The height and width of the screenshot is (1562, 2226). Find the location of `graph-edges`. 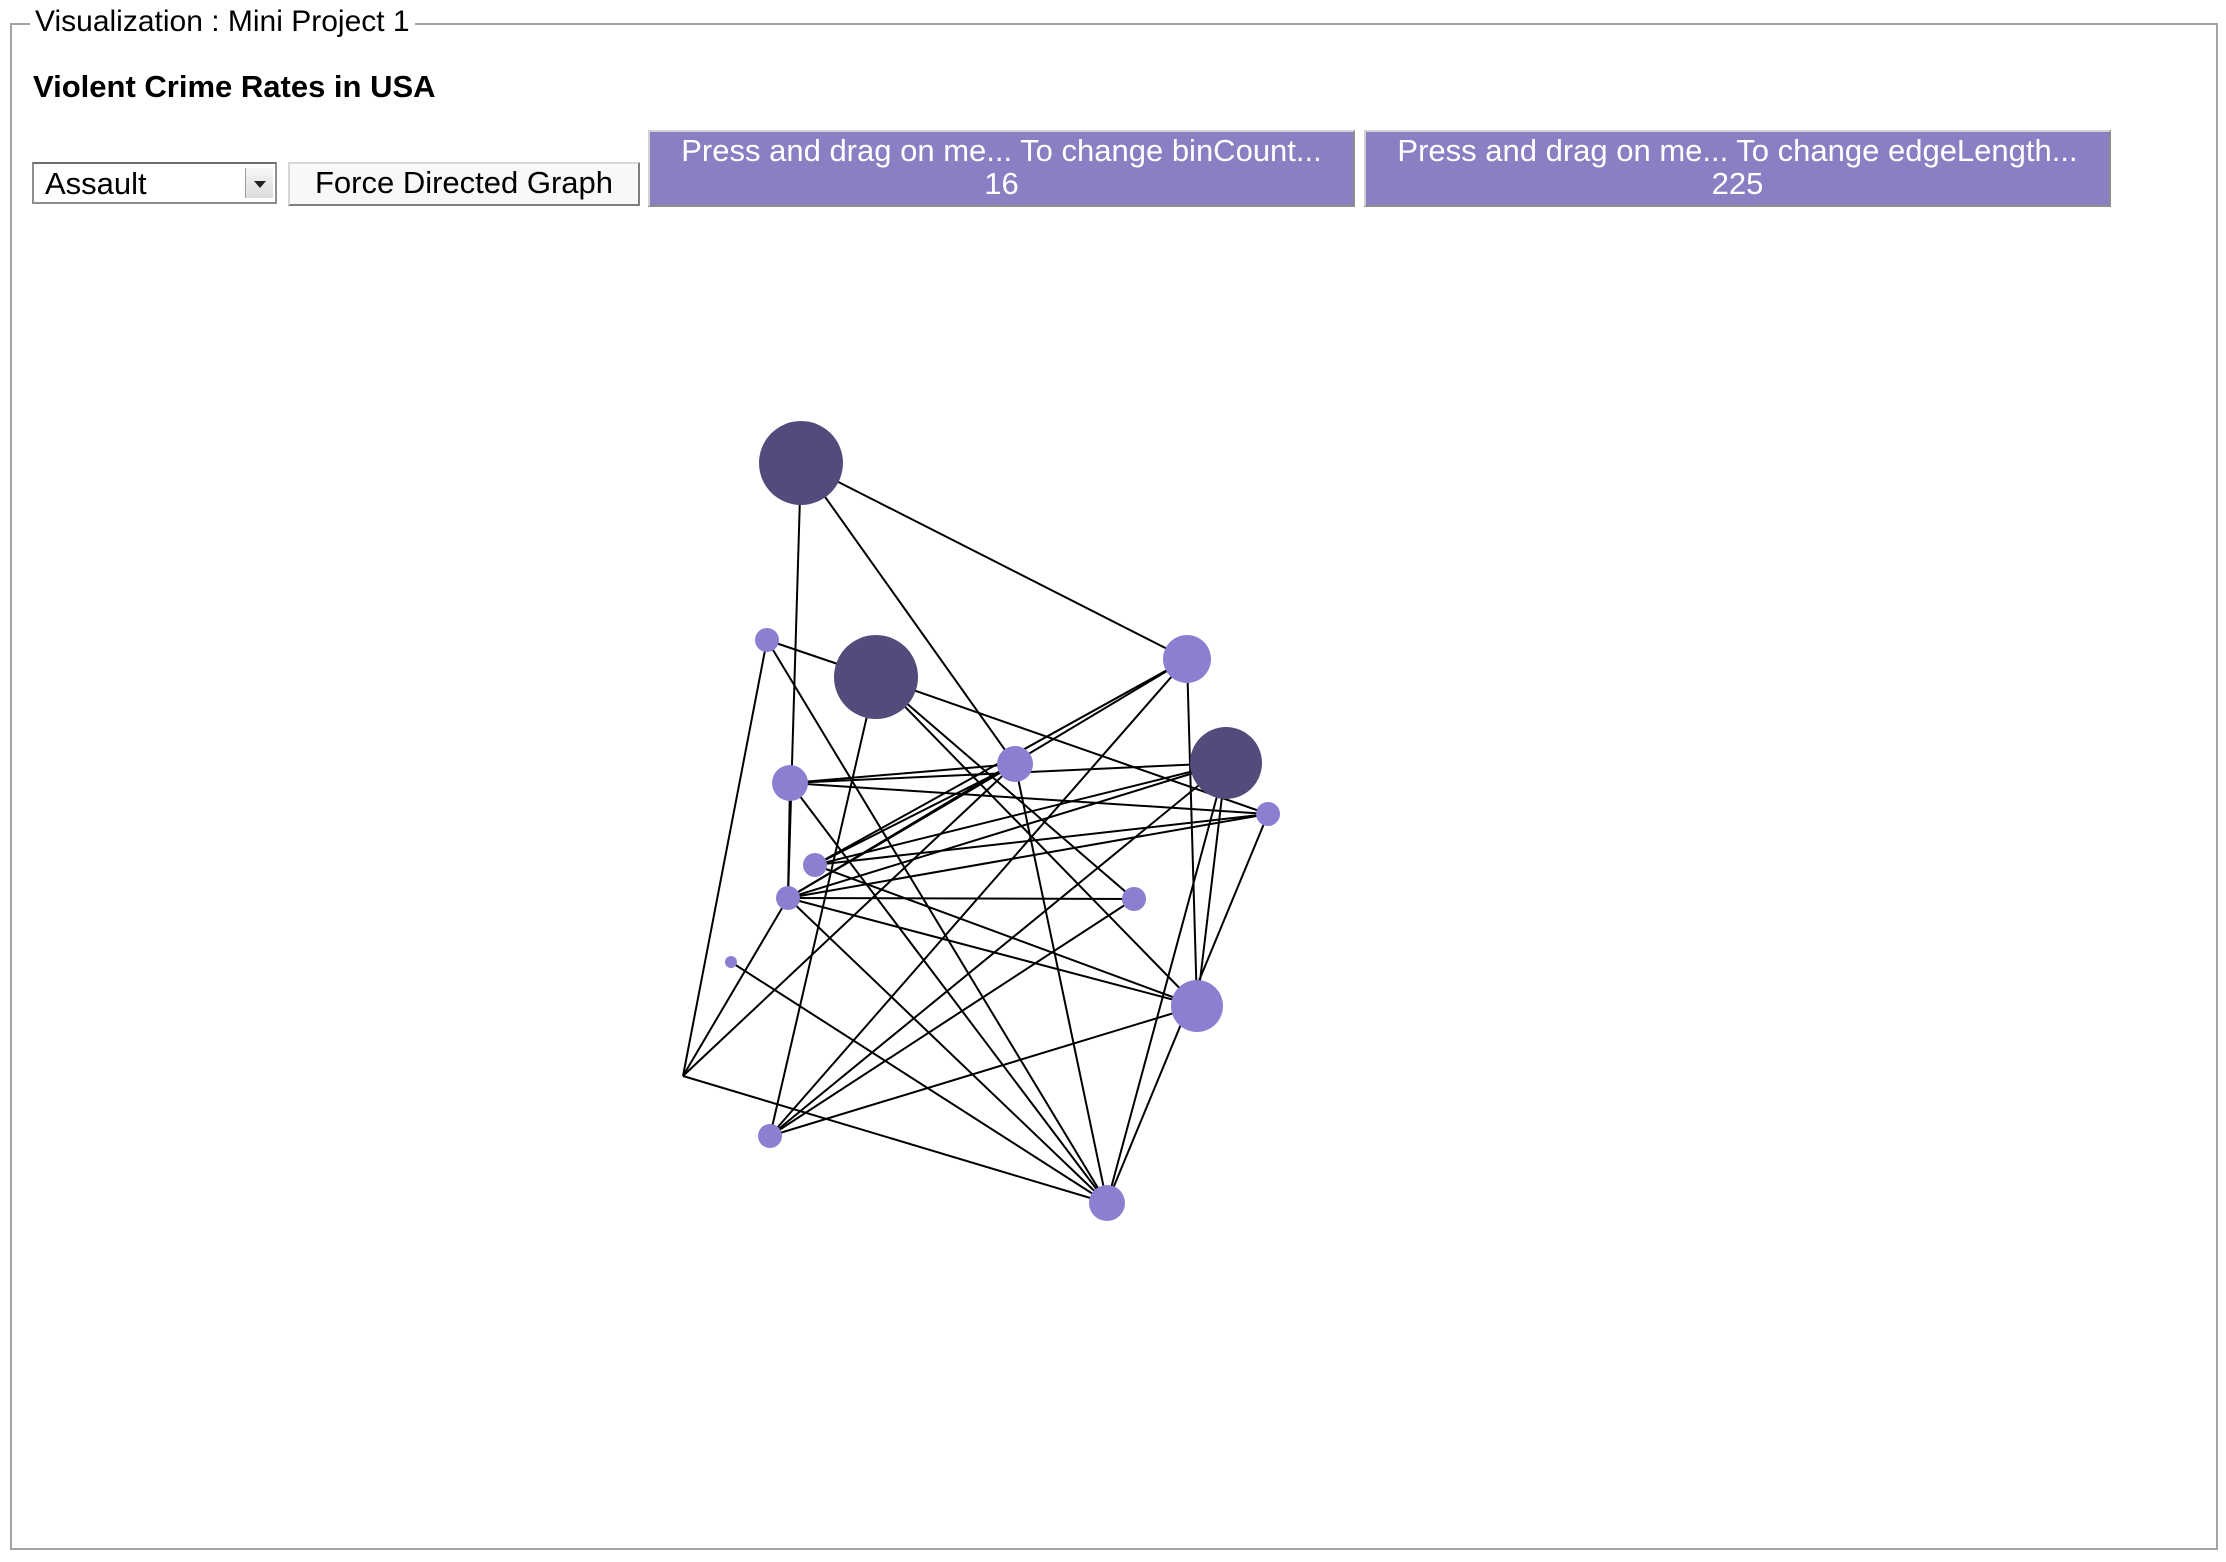

graph-edges is located at coordinates (975, 833).